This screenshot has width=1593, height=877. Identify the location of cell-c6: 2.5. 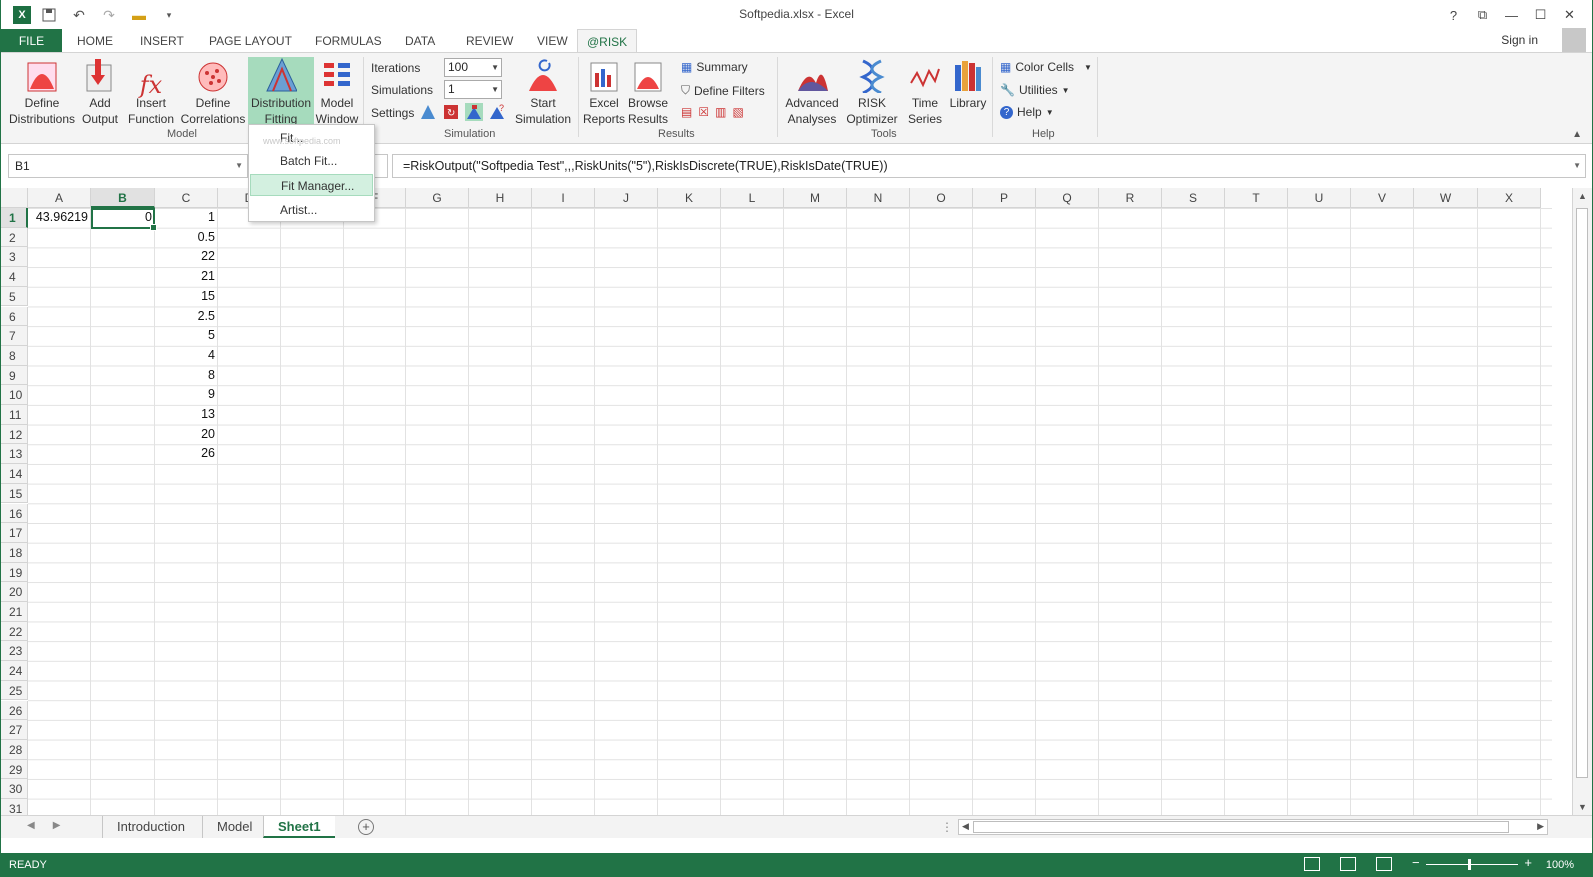
(186, 316).